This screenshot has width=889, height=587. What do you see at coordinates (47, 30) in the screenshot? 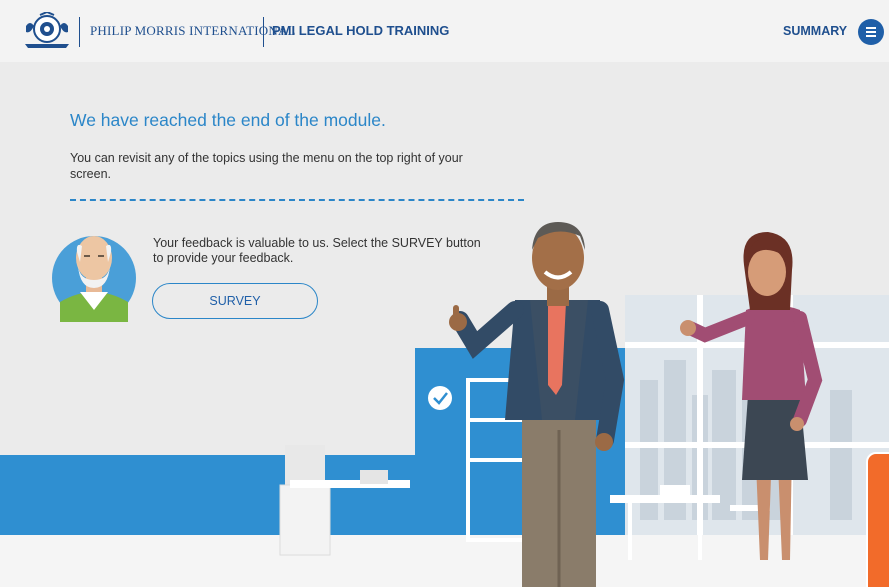
I see `pmi-crest-logo` at bounding box center [47, 30].